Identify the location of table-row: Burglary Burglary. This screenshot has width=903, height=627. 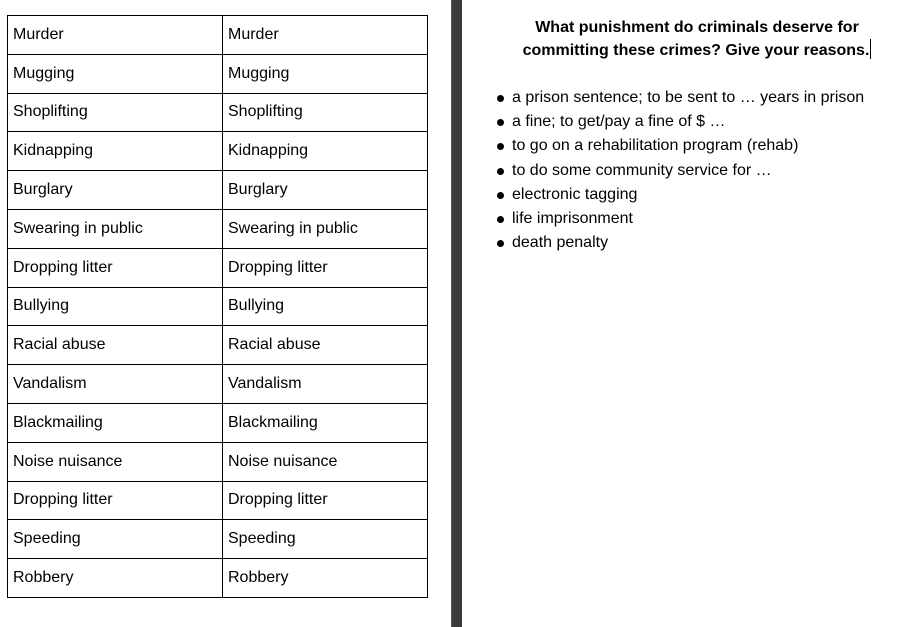
(217, 190).